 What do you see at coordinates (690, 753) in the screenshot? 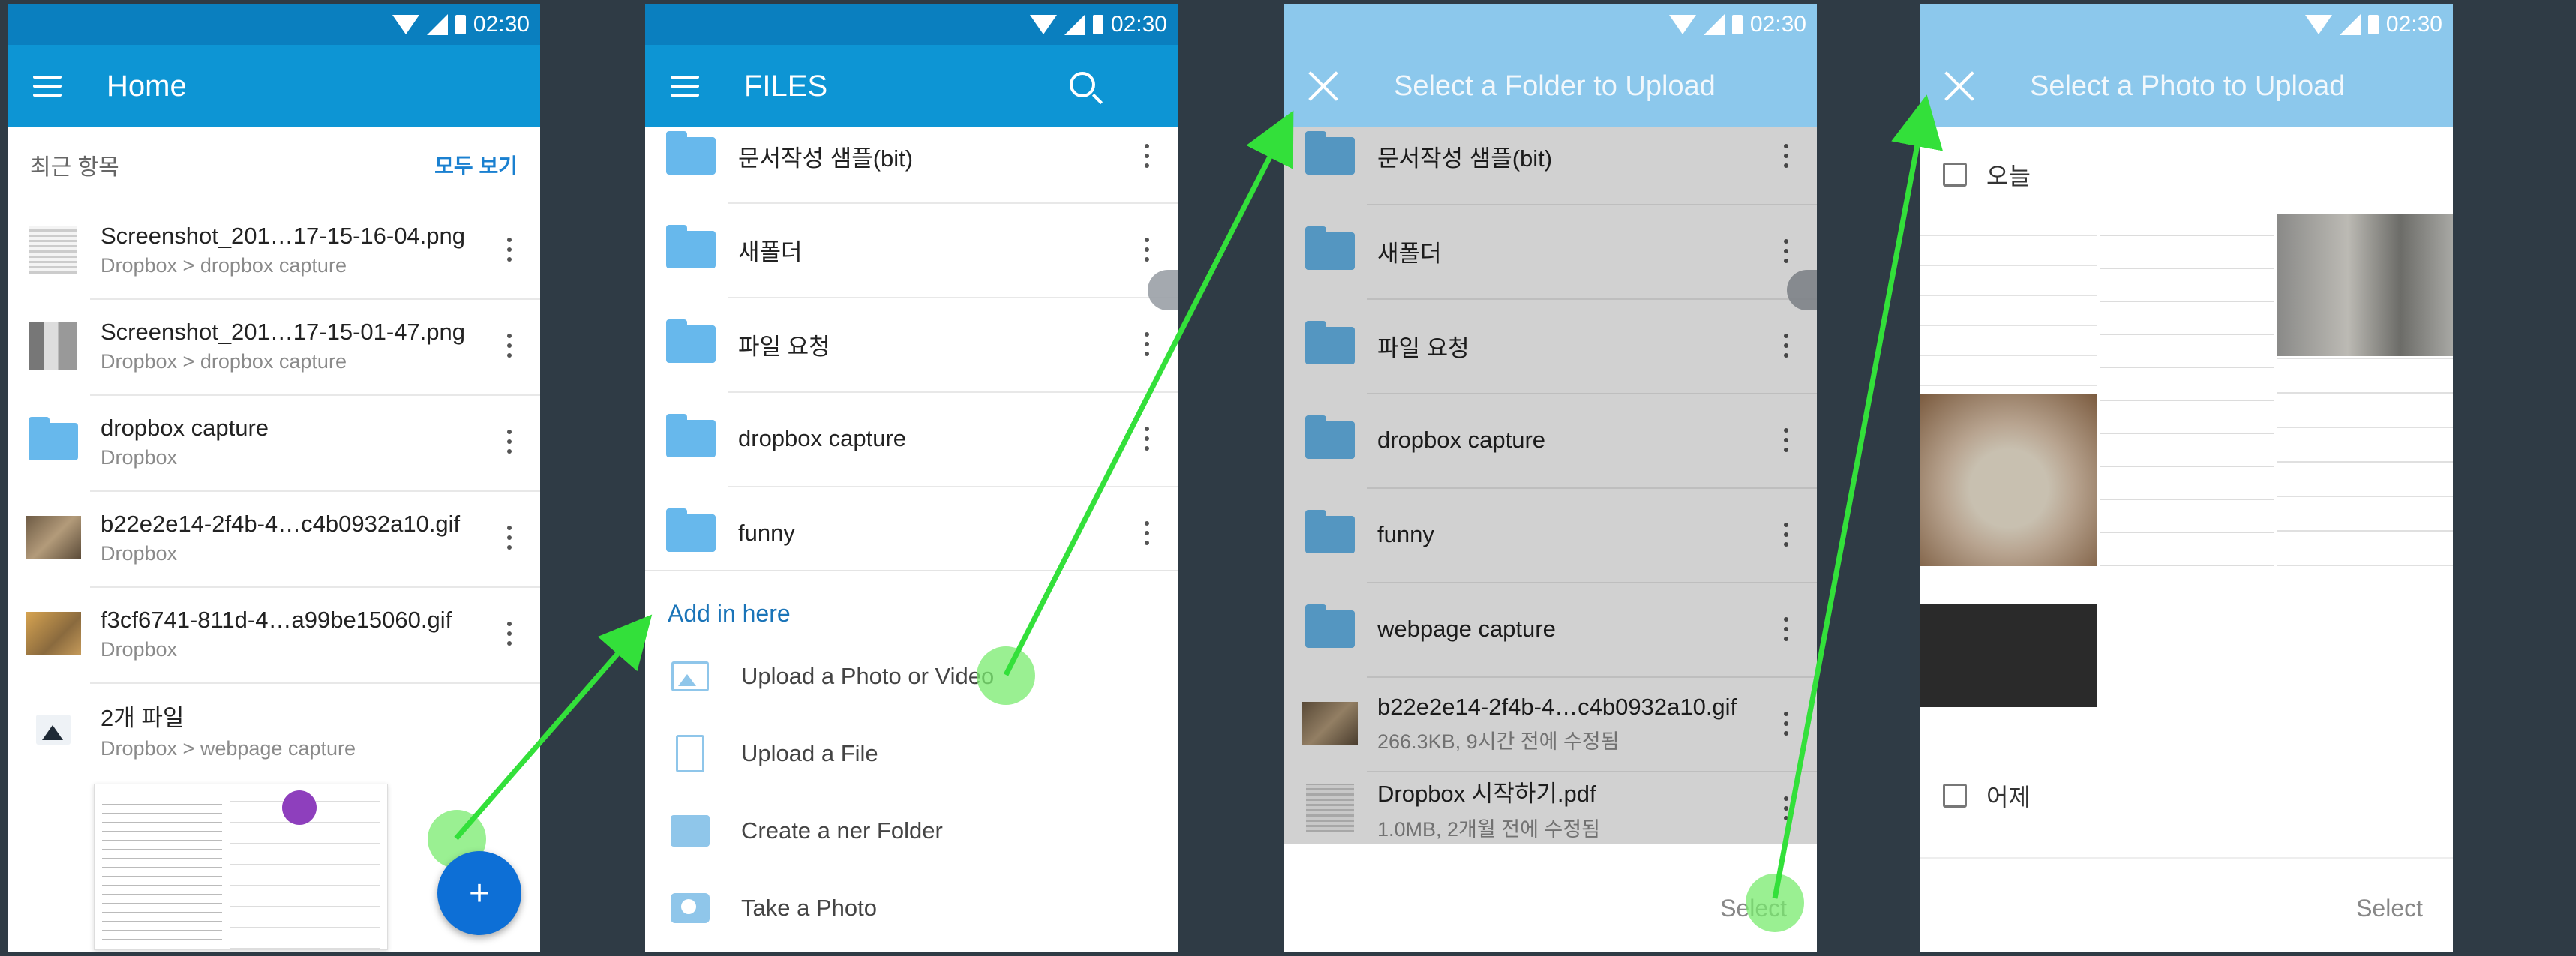
I see `file-icon` at bounding box center [690, 753].